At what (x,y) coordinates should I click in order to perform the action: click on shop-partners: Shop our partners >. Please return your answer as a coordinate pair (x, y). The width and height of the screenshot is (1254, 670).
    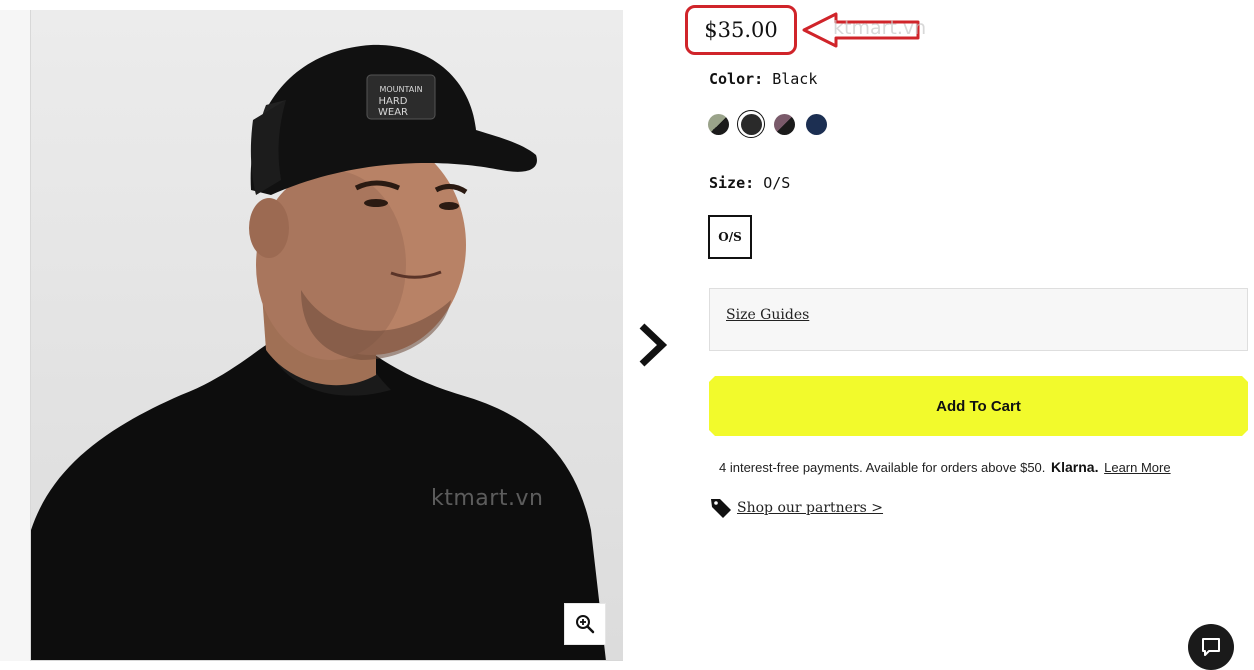
    Looking at the image, I should click on (796, 508).